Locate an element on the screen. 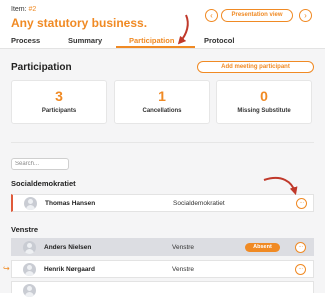 The image size is (325, 297). previous-item-button: ‹ is located at coordinates (211, 15).